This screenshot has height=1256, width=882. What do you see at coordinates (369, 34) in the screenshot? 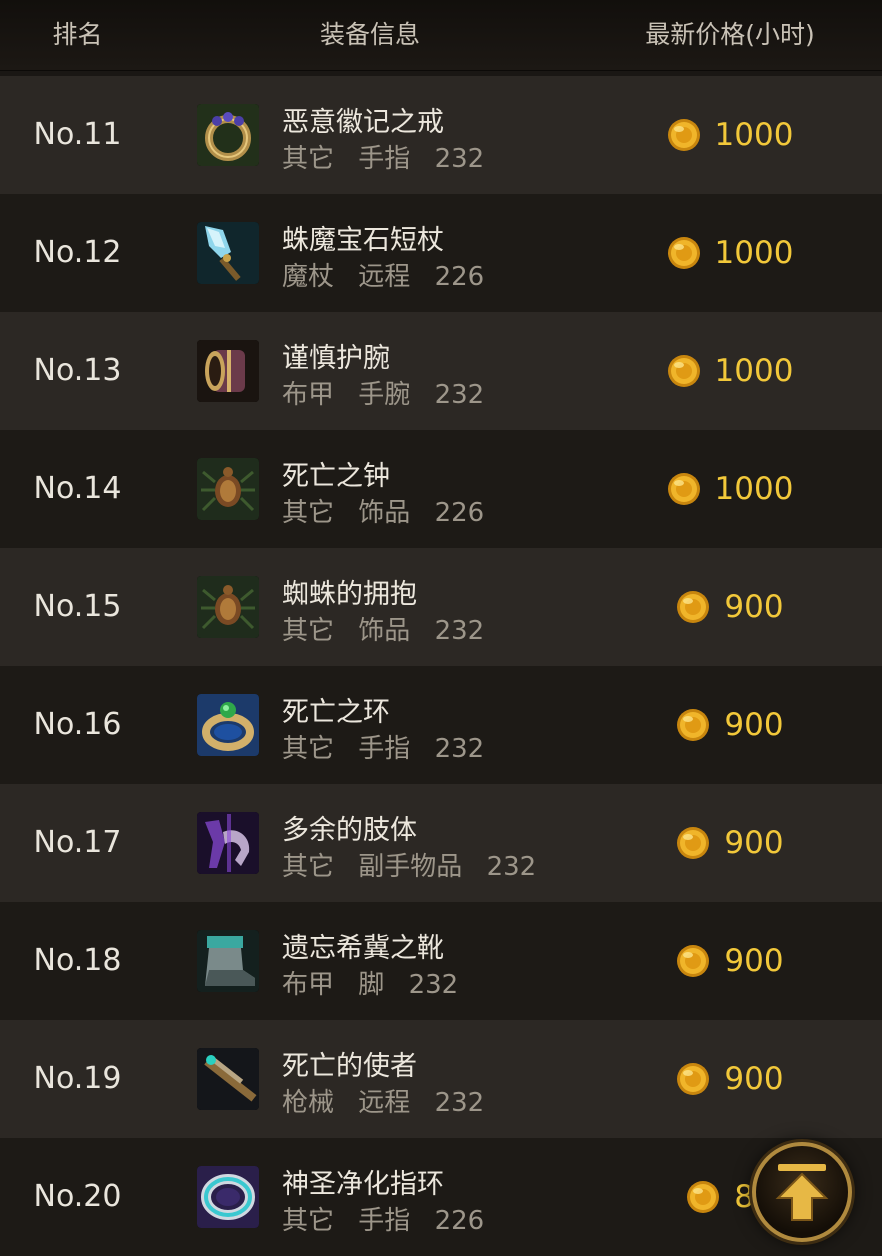
I see `header-item-info: 装备信息` at bounding box center [369, 34].